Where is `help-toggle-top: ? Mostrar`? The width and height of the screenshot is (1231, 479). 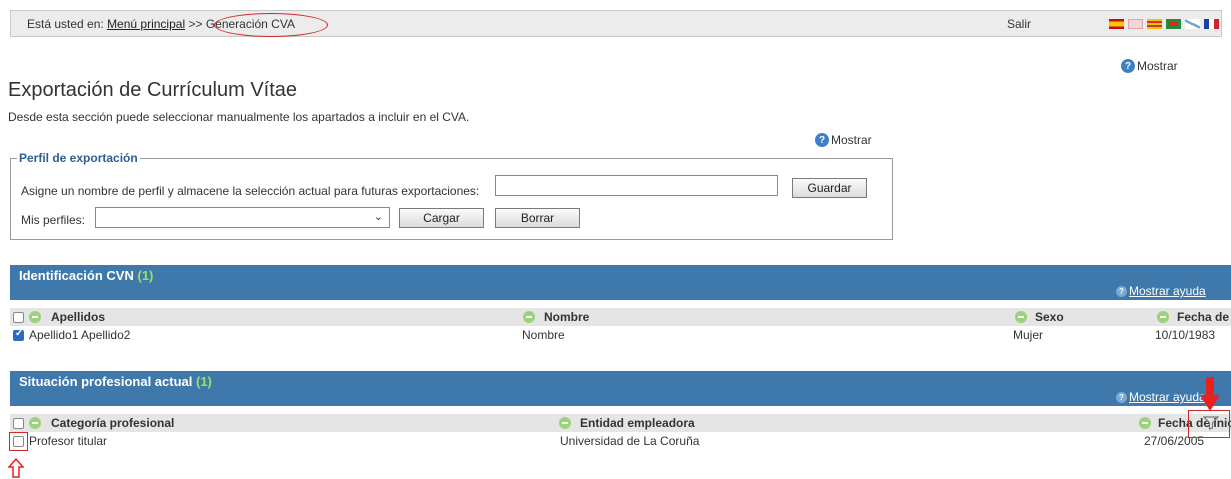
help-toggle-top: ? Mostrar is located at coordinates (1149, 66).